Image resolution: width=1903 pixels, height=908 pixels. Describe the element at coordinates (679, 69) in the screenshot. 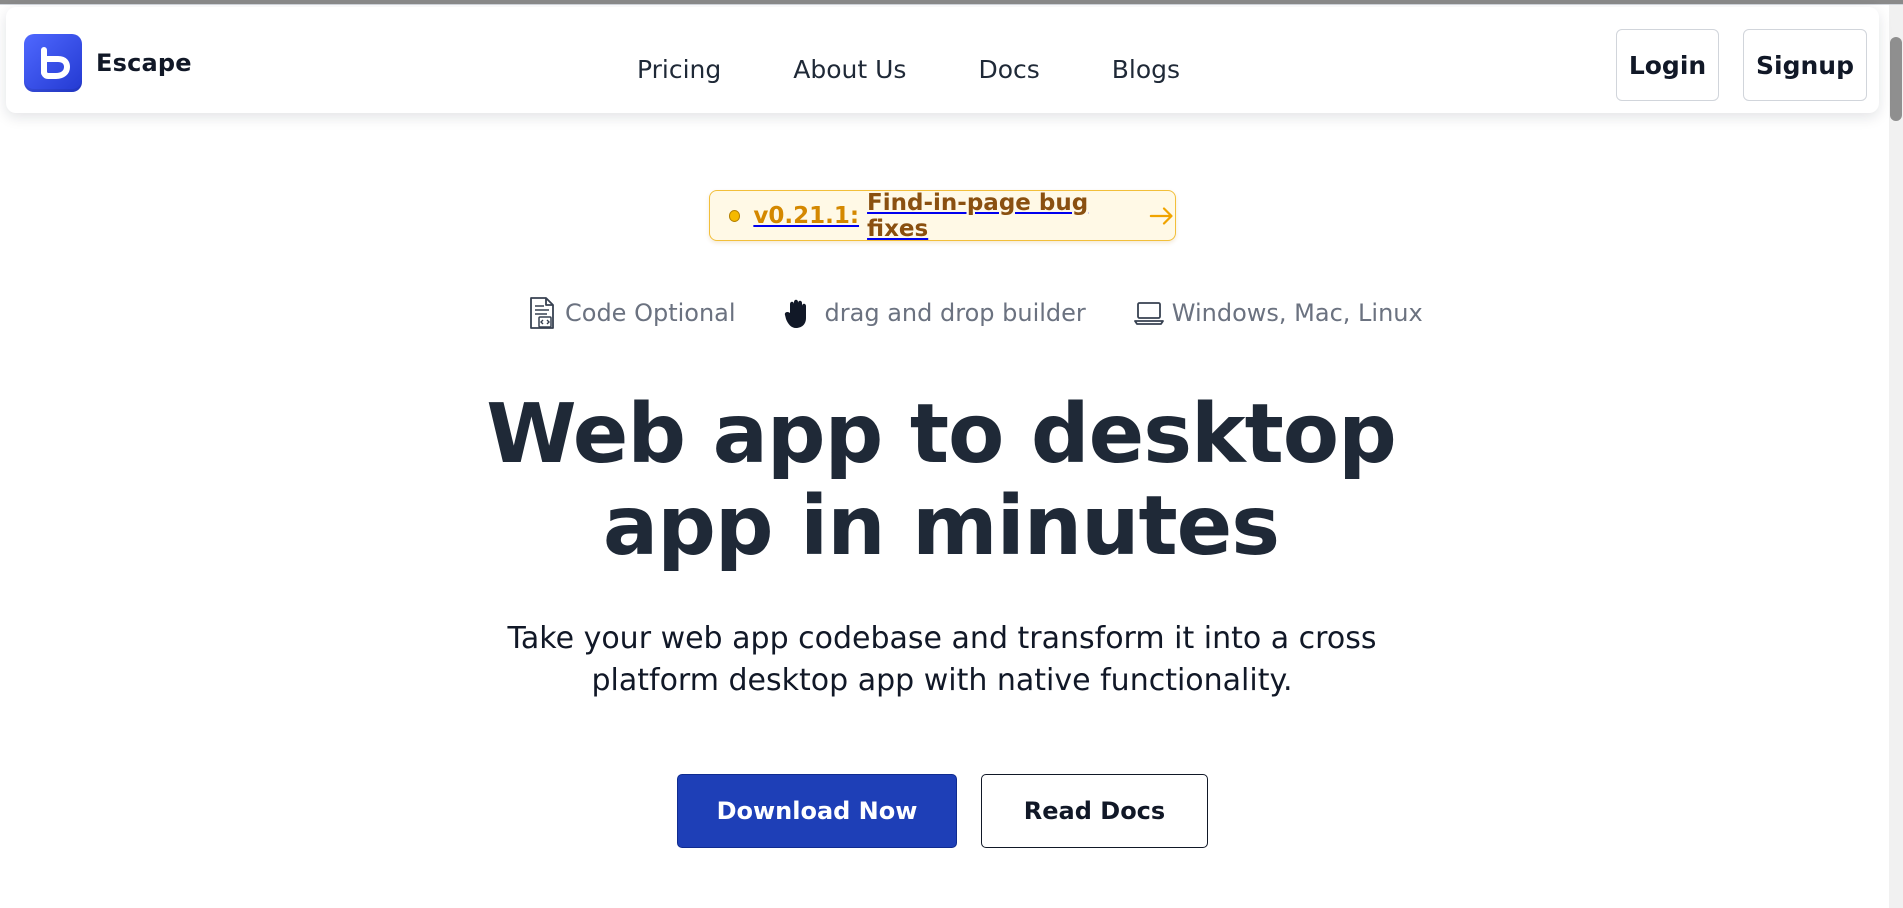

I see `nav-link-pricing: Pricing` at that location.